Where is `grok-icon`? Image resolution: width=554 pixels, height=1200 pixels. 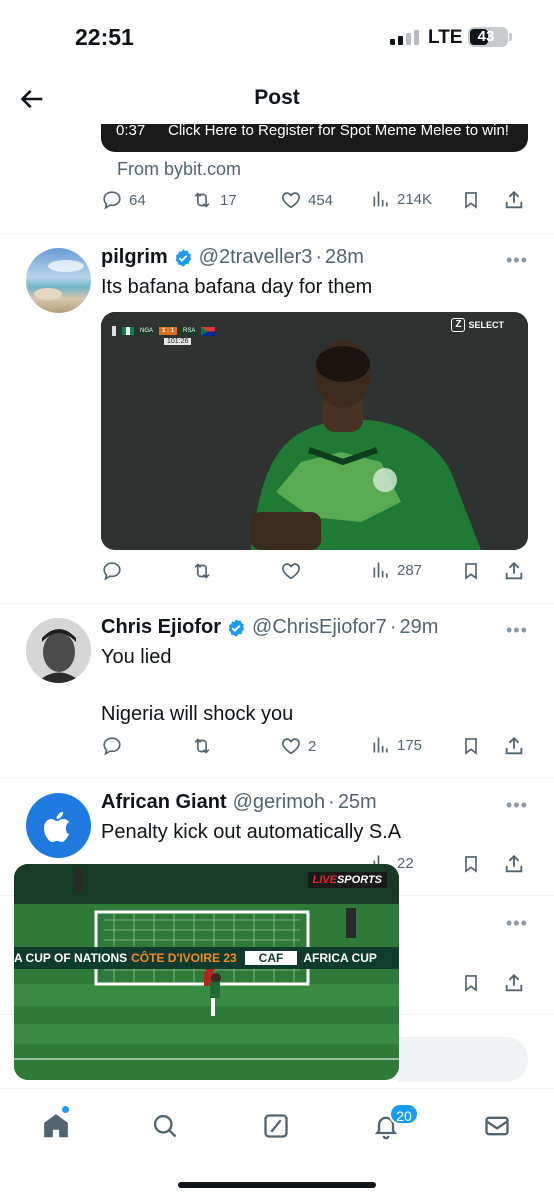 grok-icon is located at coordinates (276, 1126).